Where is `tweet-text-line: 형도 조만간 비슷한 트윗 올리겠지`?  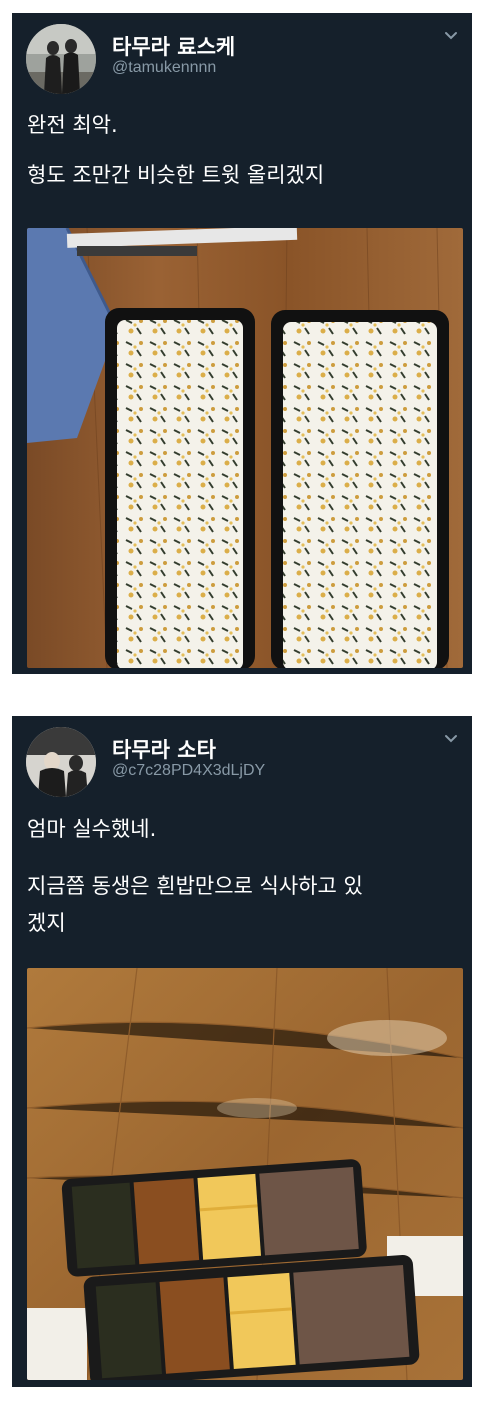 tweet-text-line: 형도 조만간 비슷한 트윗 올리겠지 is located at coordinates (176, 175).